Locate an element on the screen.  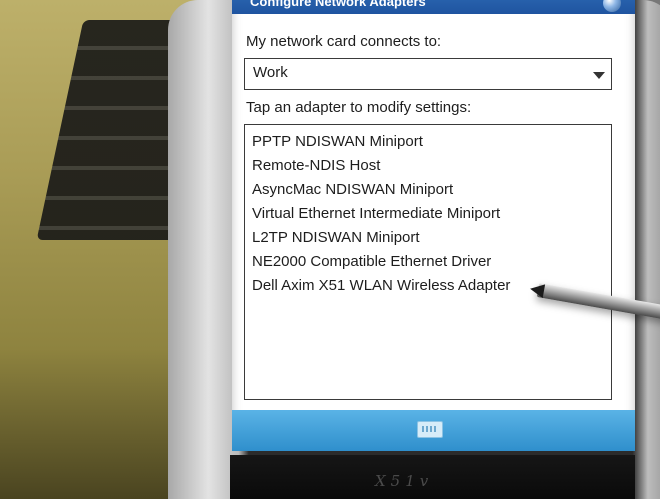
menu-bar is located at coordinates (433, 430).